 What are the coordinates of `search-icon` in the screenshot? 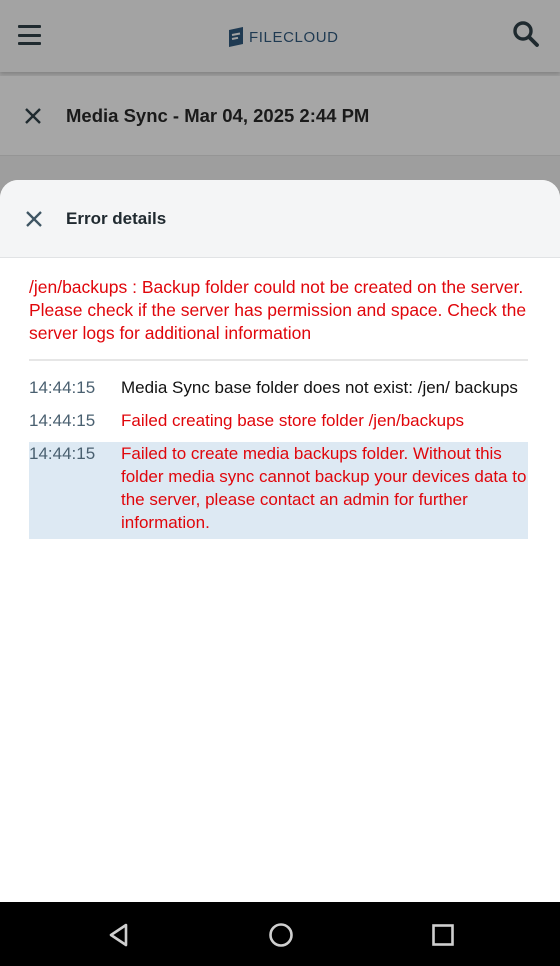 It's located at (526, 34).